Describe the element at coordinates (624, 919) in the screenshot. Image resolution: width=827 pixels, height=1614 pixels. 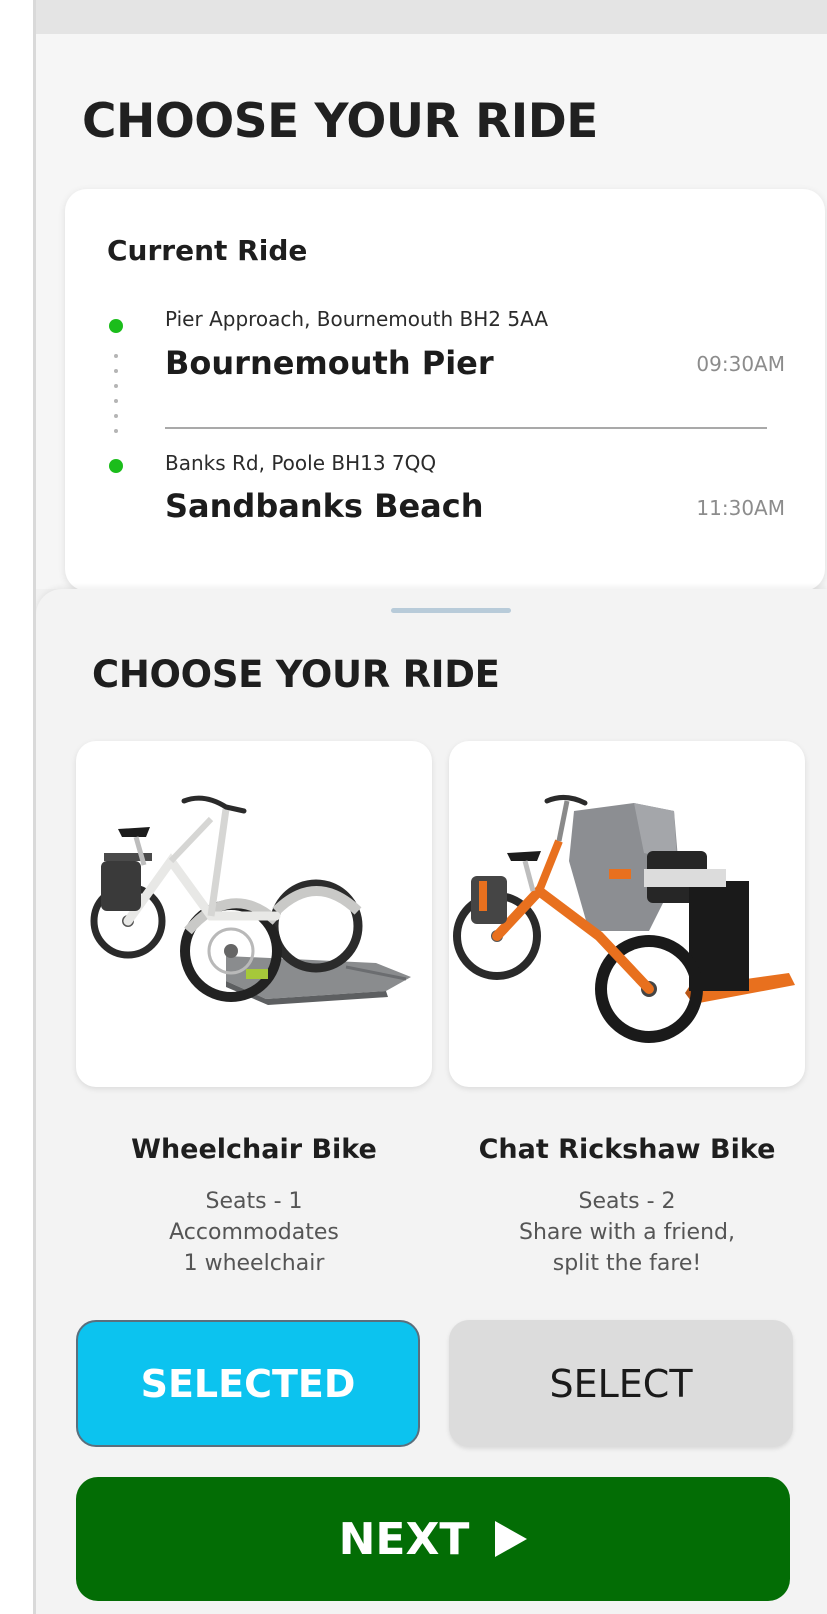
I see `chat-rickshaw-bike-image` at that location.